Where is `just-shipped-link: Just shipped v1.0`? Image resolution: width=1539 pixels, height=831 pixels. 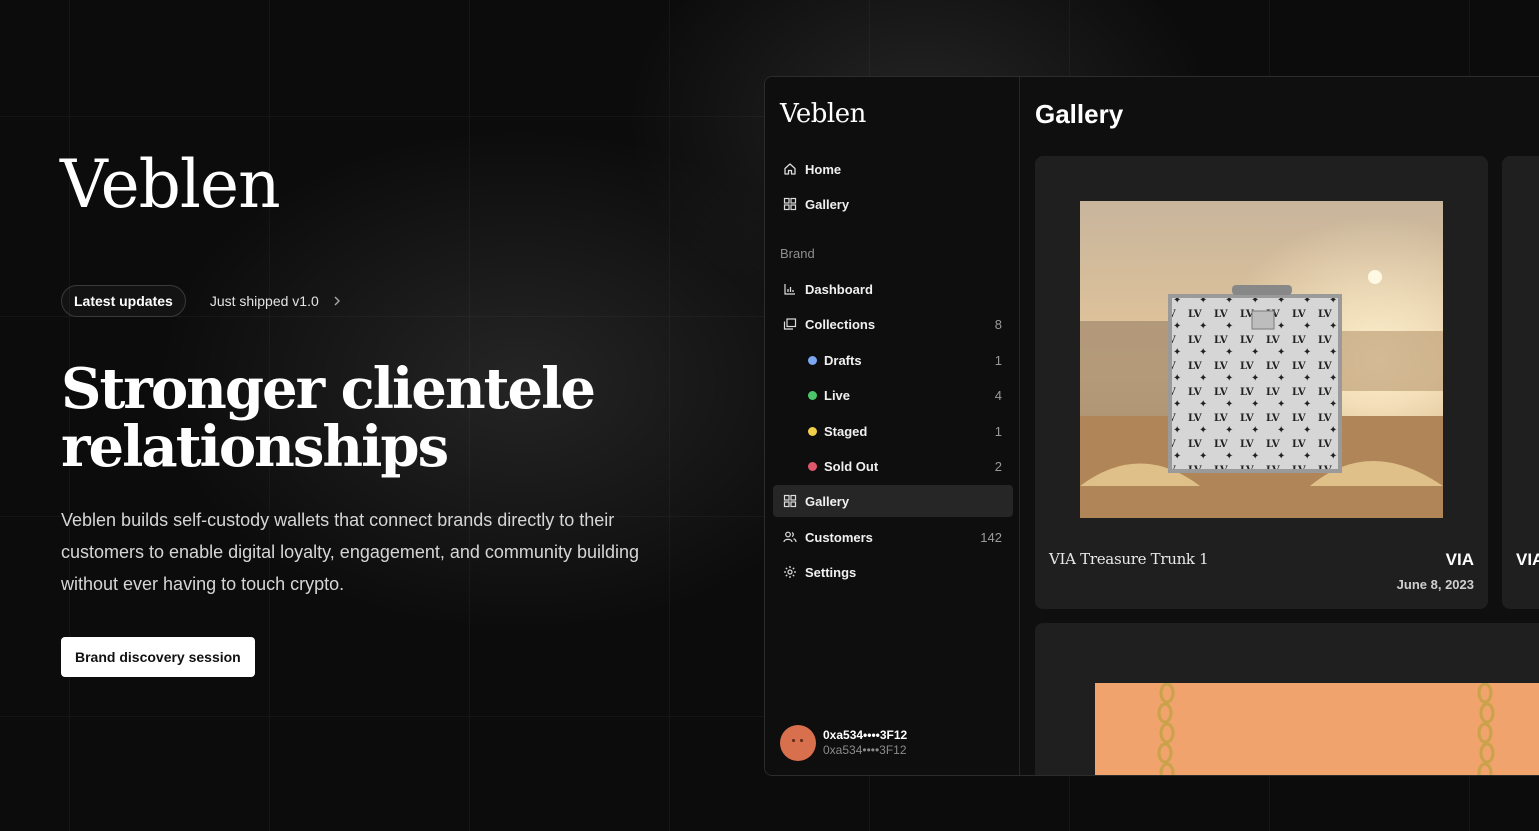
just-shipped-link: Just shipped v1.0 is located at coordinates (276, 301).